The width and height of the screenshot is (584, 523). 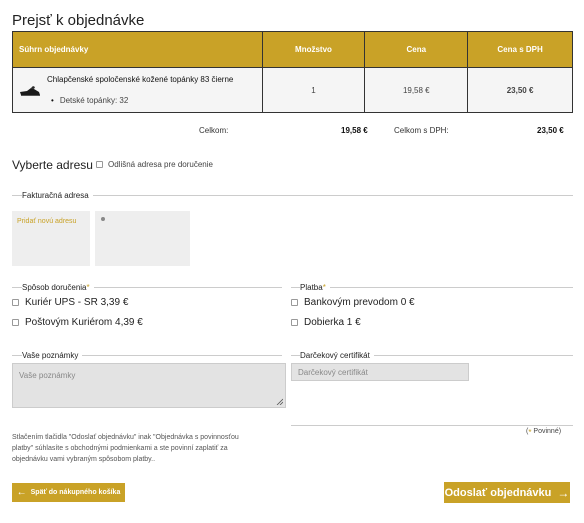 I want to click on arrow-right-icon: →, so click(x=563, y=492).